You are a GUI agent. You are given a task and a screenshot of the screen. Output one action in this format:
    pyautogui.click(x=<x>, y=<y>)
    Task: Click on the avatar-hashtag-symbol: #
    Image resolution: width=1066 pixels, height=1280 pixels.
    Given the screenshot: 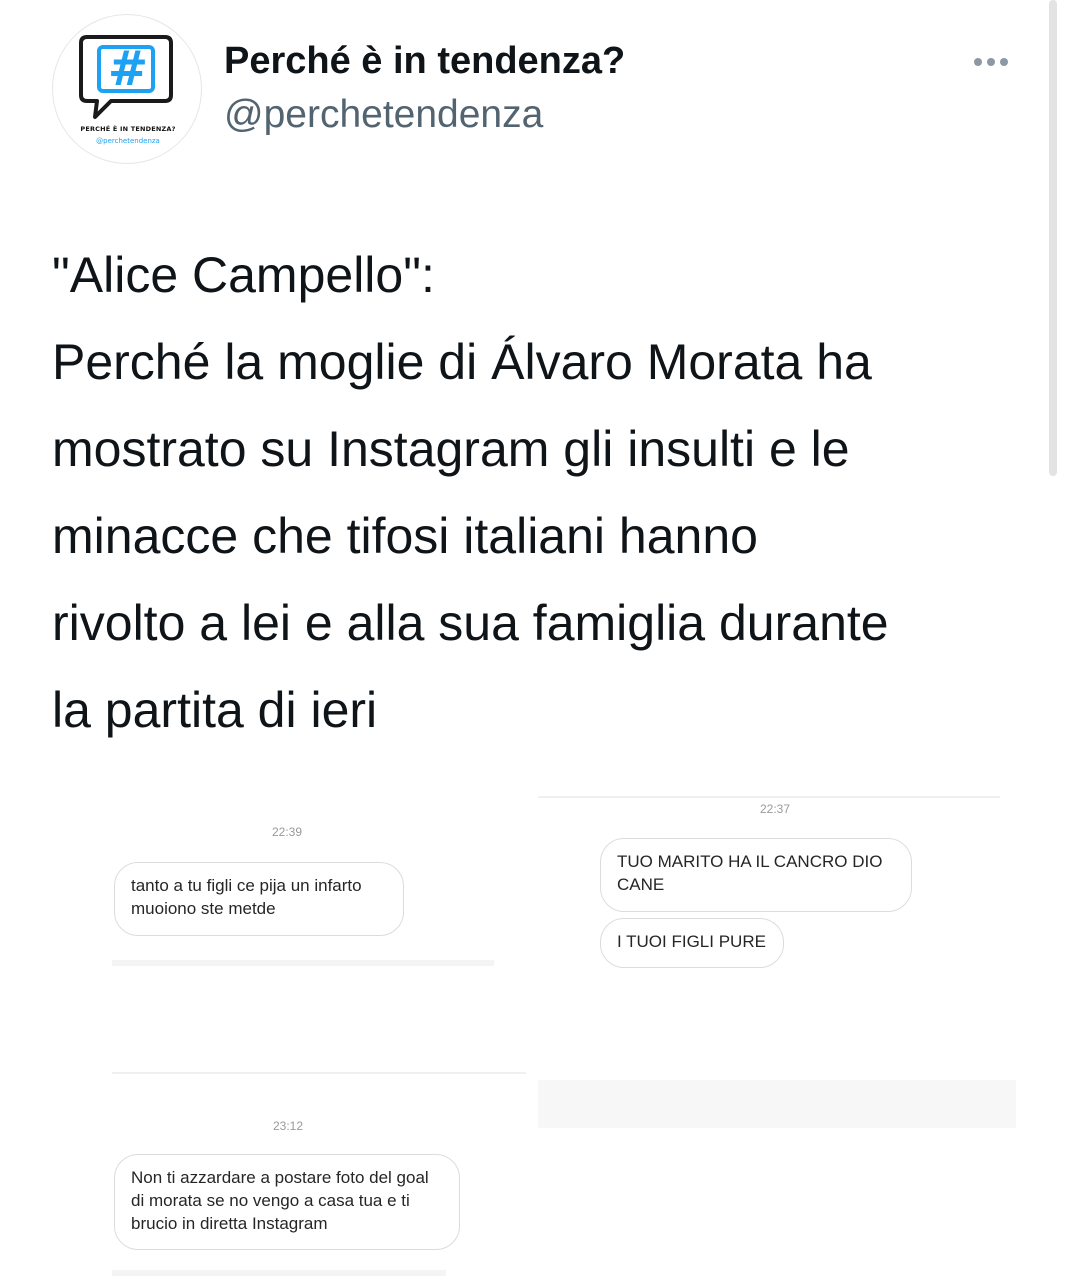 What is the action you would take?
    pyautogui.click(x=128, y=69)
    